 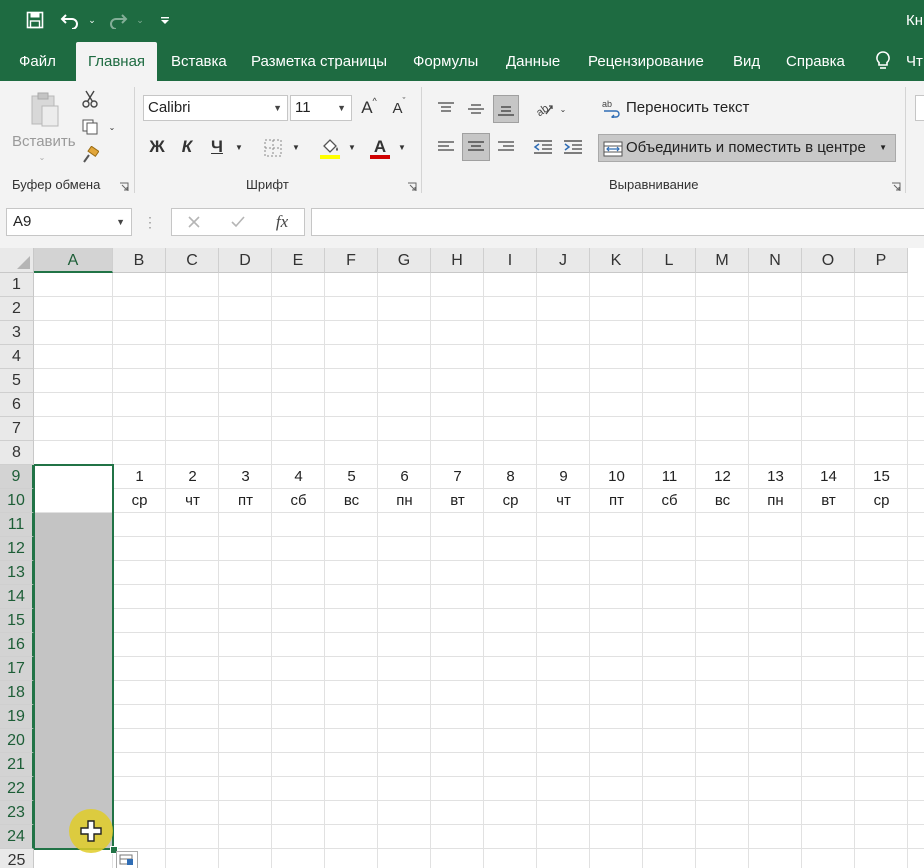 I want to click on decrease-indent-icon, so click(x=543, y=147).